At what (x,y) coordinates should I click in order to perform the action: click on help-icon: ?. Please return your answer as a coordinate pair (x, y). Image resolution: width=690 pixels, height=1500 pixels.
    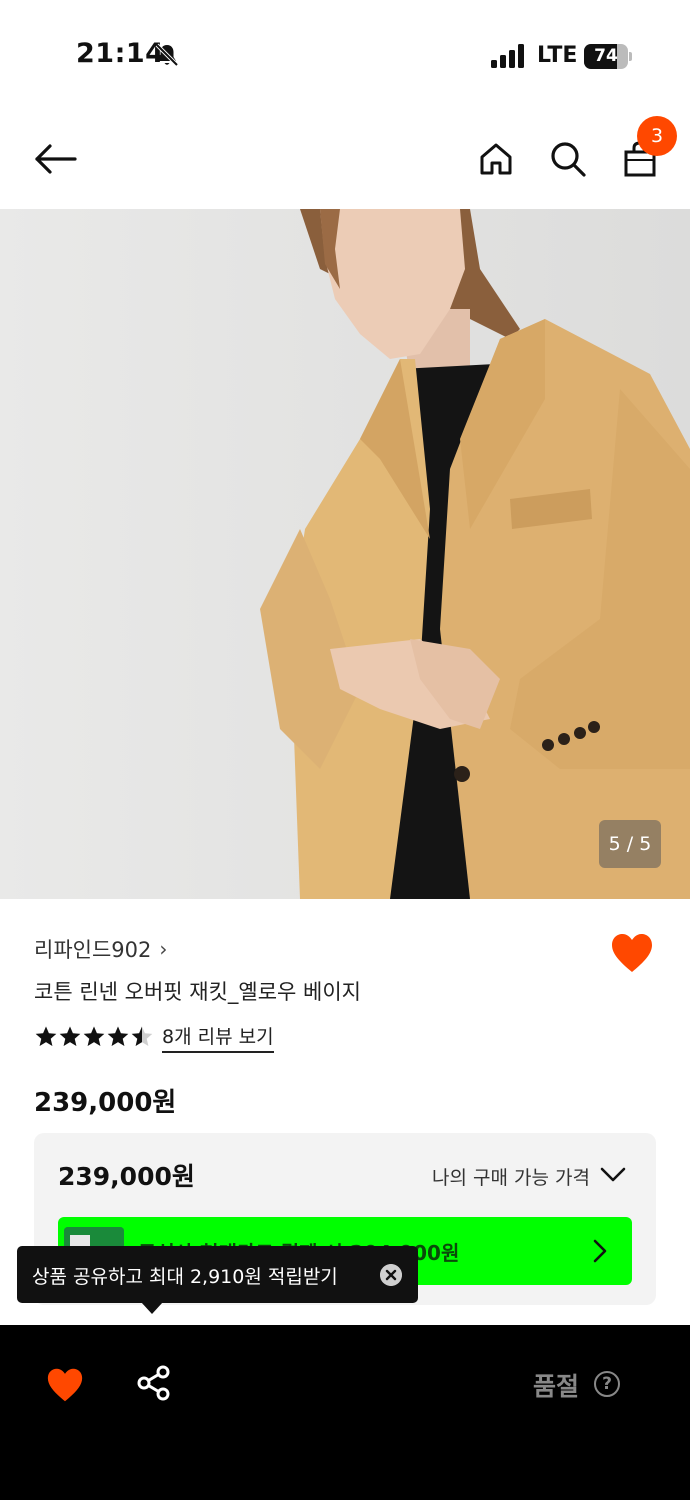
    Looking at the image, I should click on (607, 1384).